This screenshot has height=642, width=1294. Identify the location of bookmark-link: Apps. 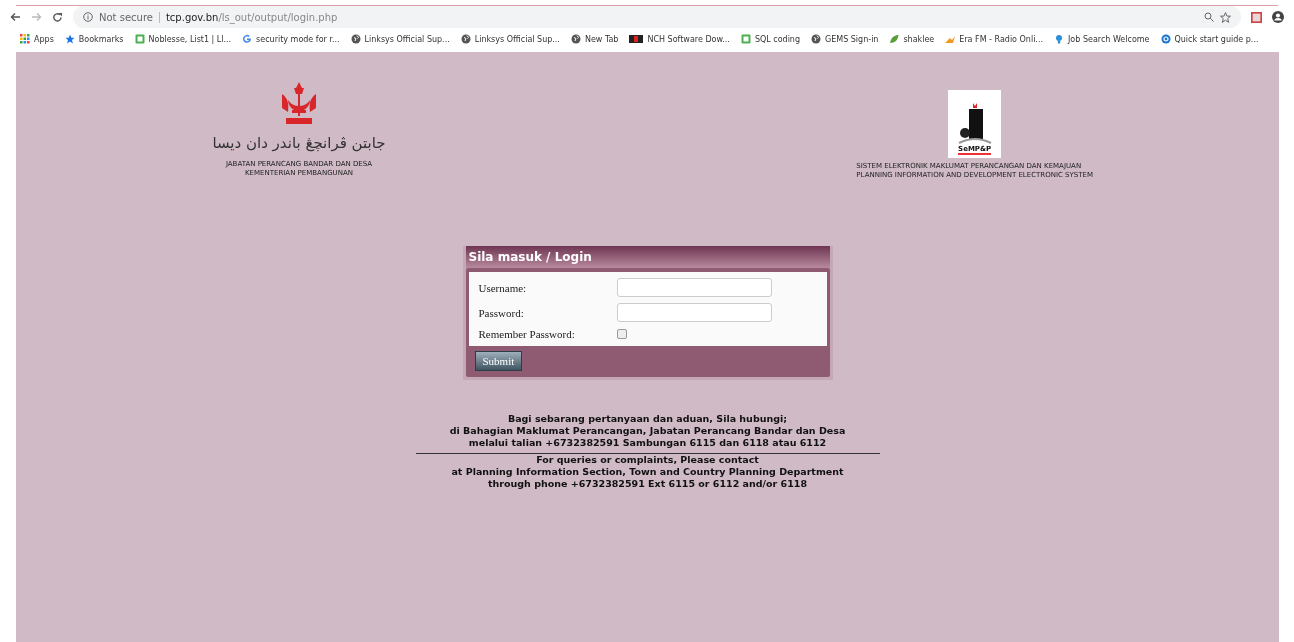
(37, 39).